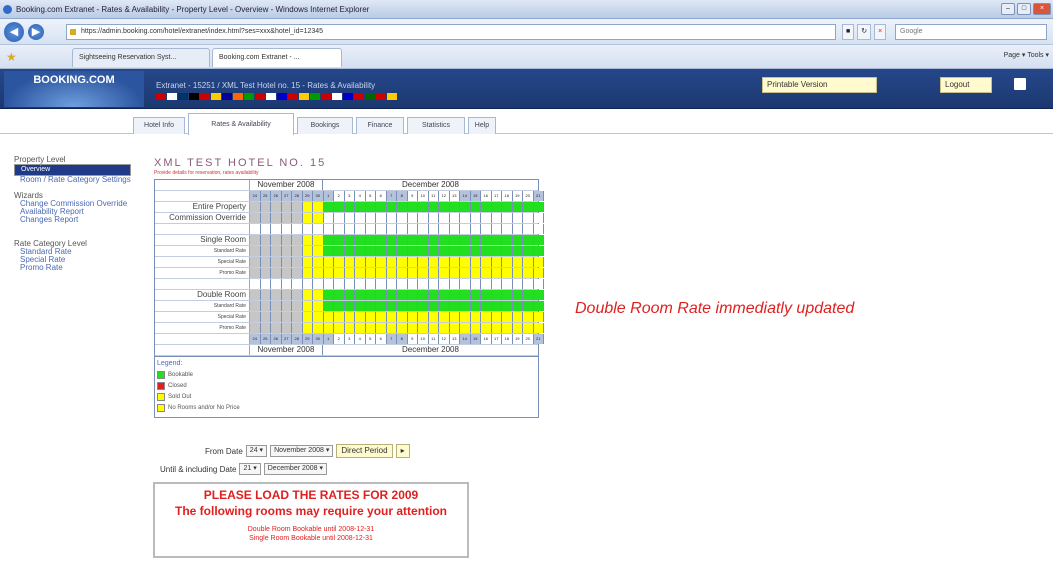 This screenshot has width=1053, height=562. Describe the element at coordinates (1042, 9) in the screenshot. I see `close-button: ×` at that location.